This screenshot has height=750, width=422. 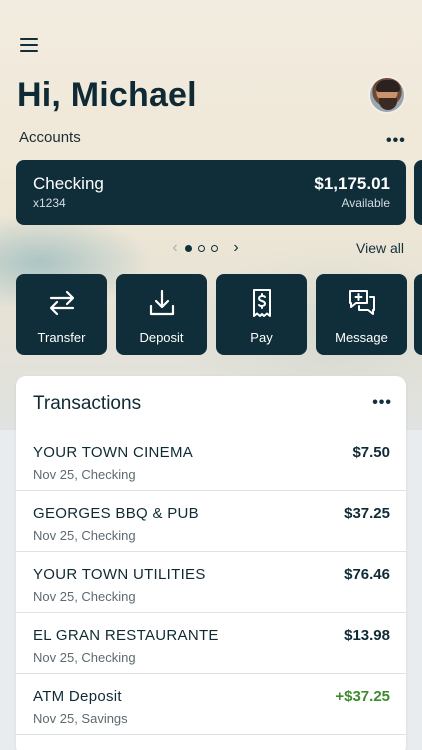 What do you see at coordinates (387, 95) in the screenshot?
I see `avatar` at bounding box center [387, 95].